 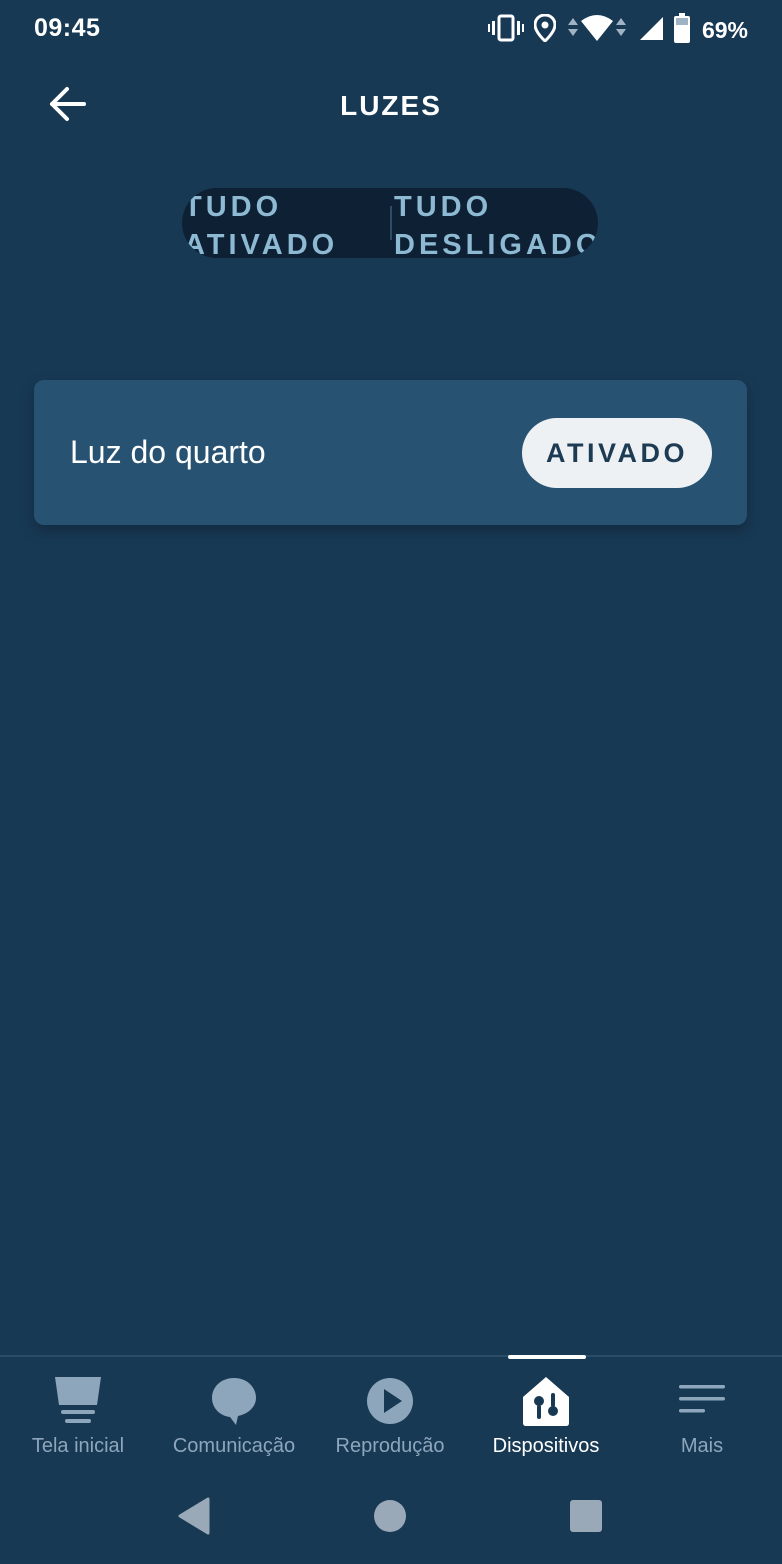 What do you see at coordinates (390, 452) in the screenshot?
I see `device-card: Luz do quarto ATIVADO` at bounding box center [390, 452].